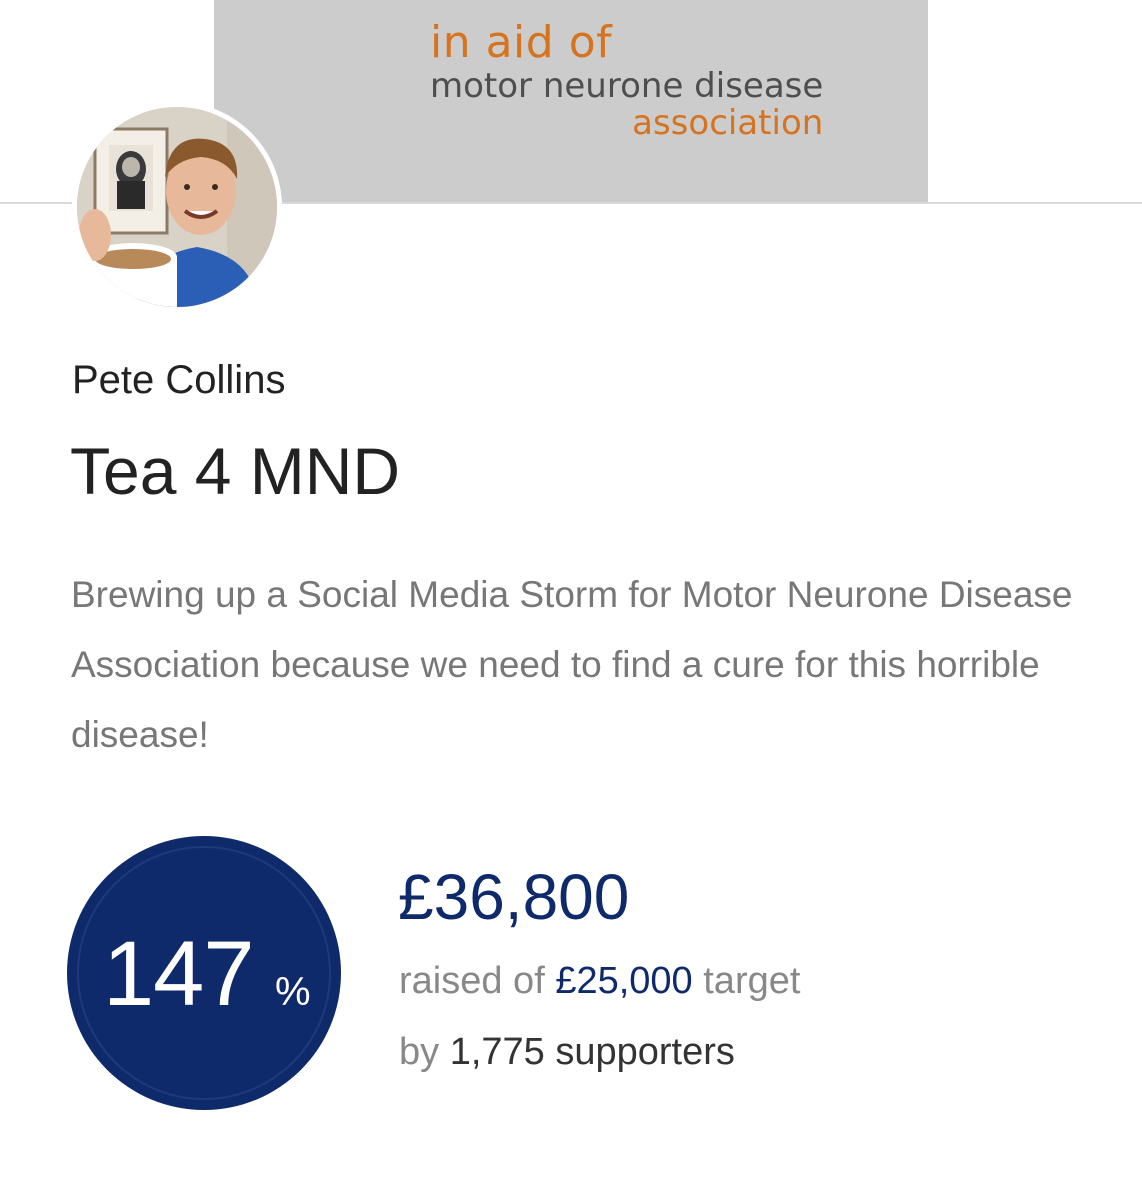 The width and height of the screenshot is (1142, 1200). Describe the element at coordinates (497, 1052) in the screenshot. I see `supporters-count: 1,775` at that location.